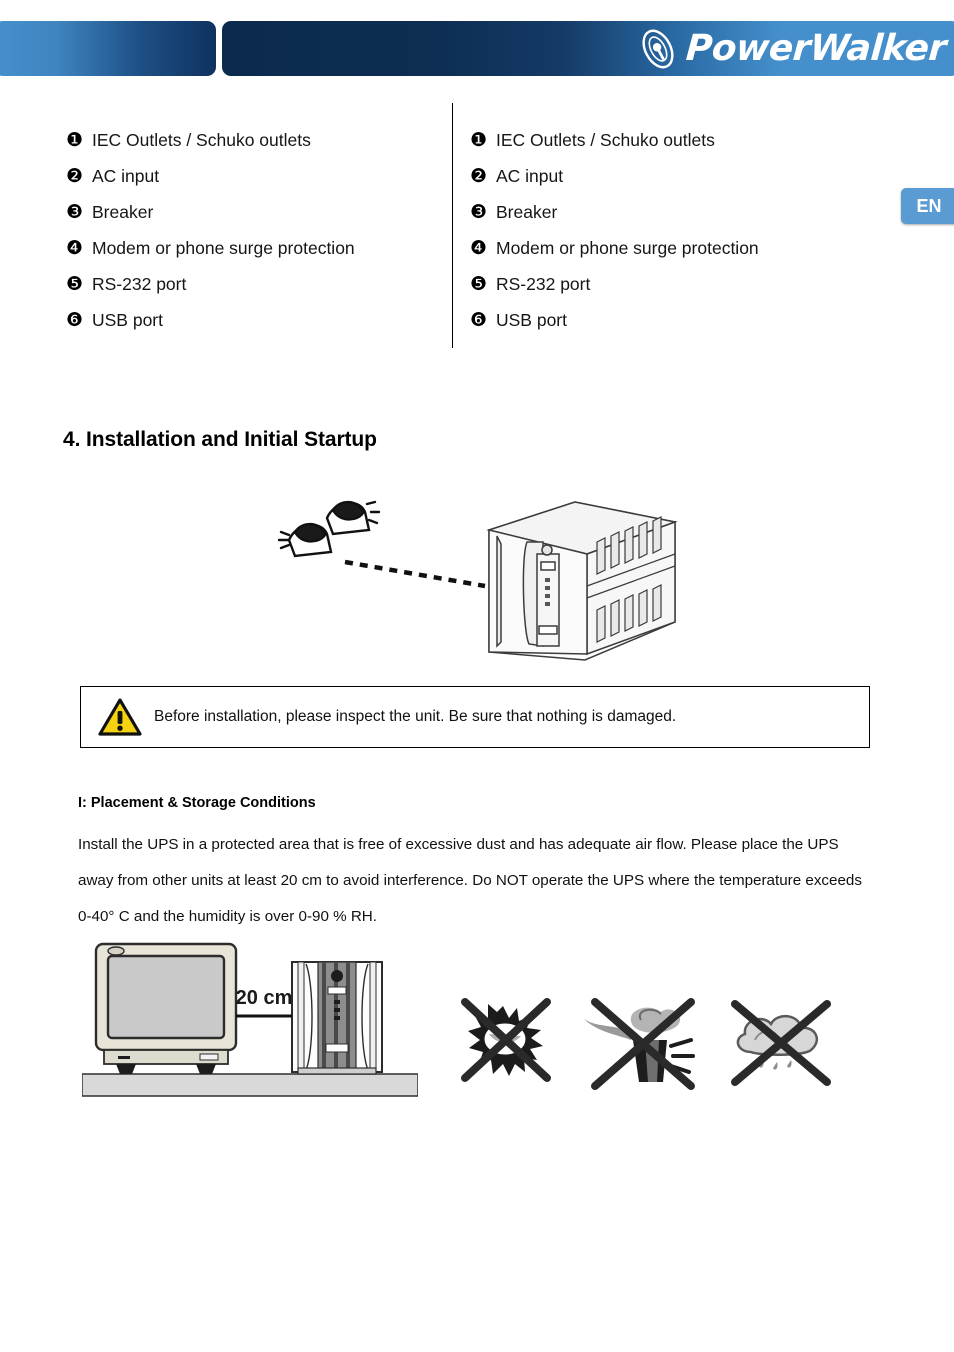  Describe the element at coordinates (639, 1044) in the screenshot. I see `no-smoke-or-chemical-vapour-icon` at that location.